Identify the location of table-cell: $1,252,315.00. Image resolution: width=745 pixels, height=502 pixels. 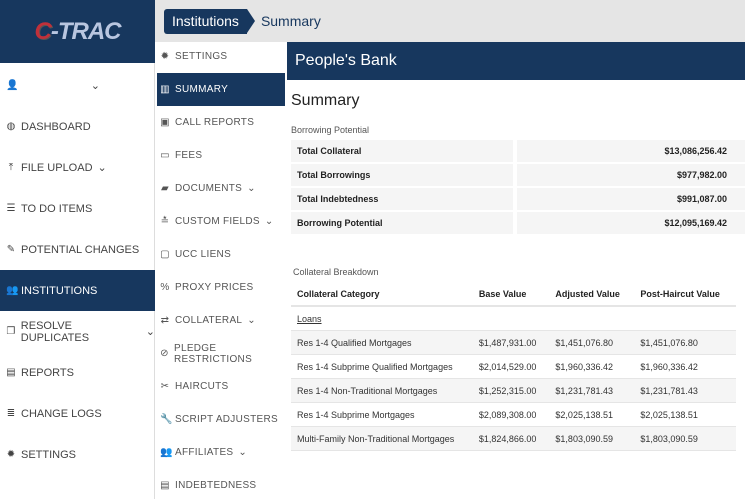
(514, 391).